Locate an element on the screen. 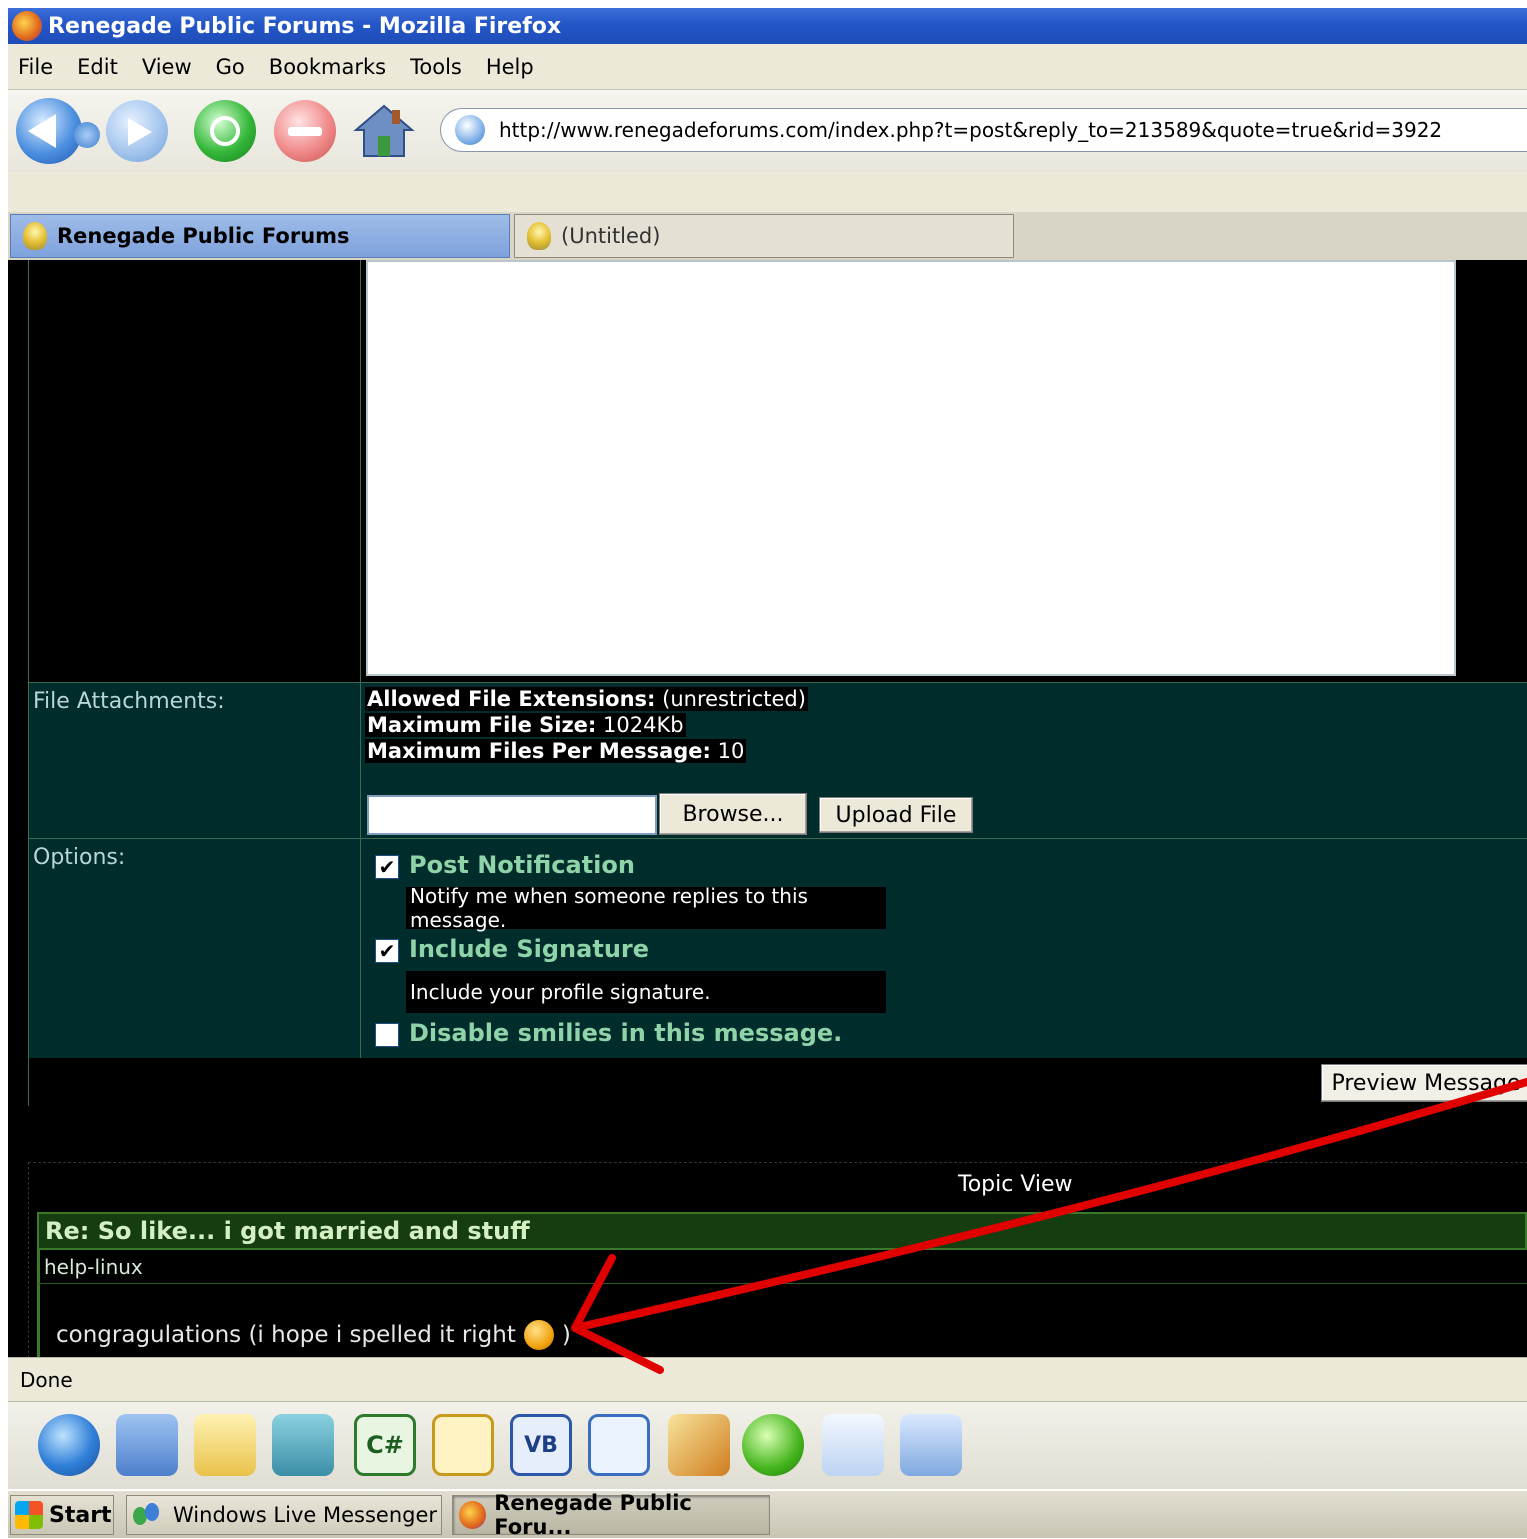 This screenshot has height=1539, width=1527. start-label: Start is located at coordinates (80, 1515).